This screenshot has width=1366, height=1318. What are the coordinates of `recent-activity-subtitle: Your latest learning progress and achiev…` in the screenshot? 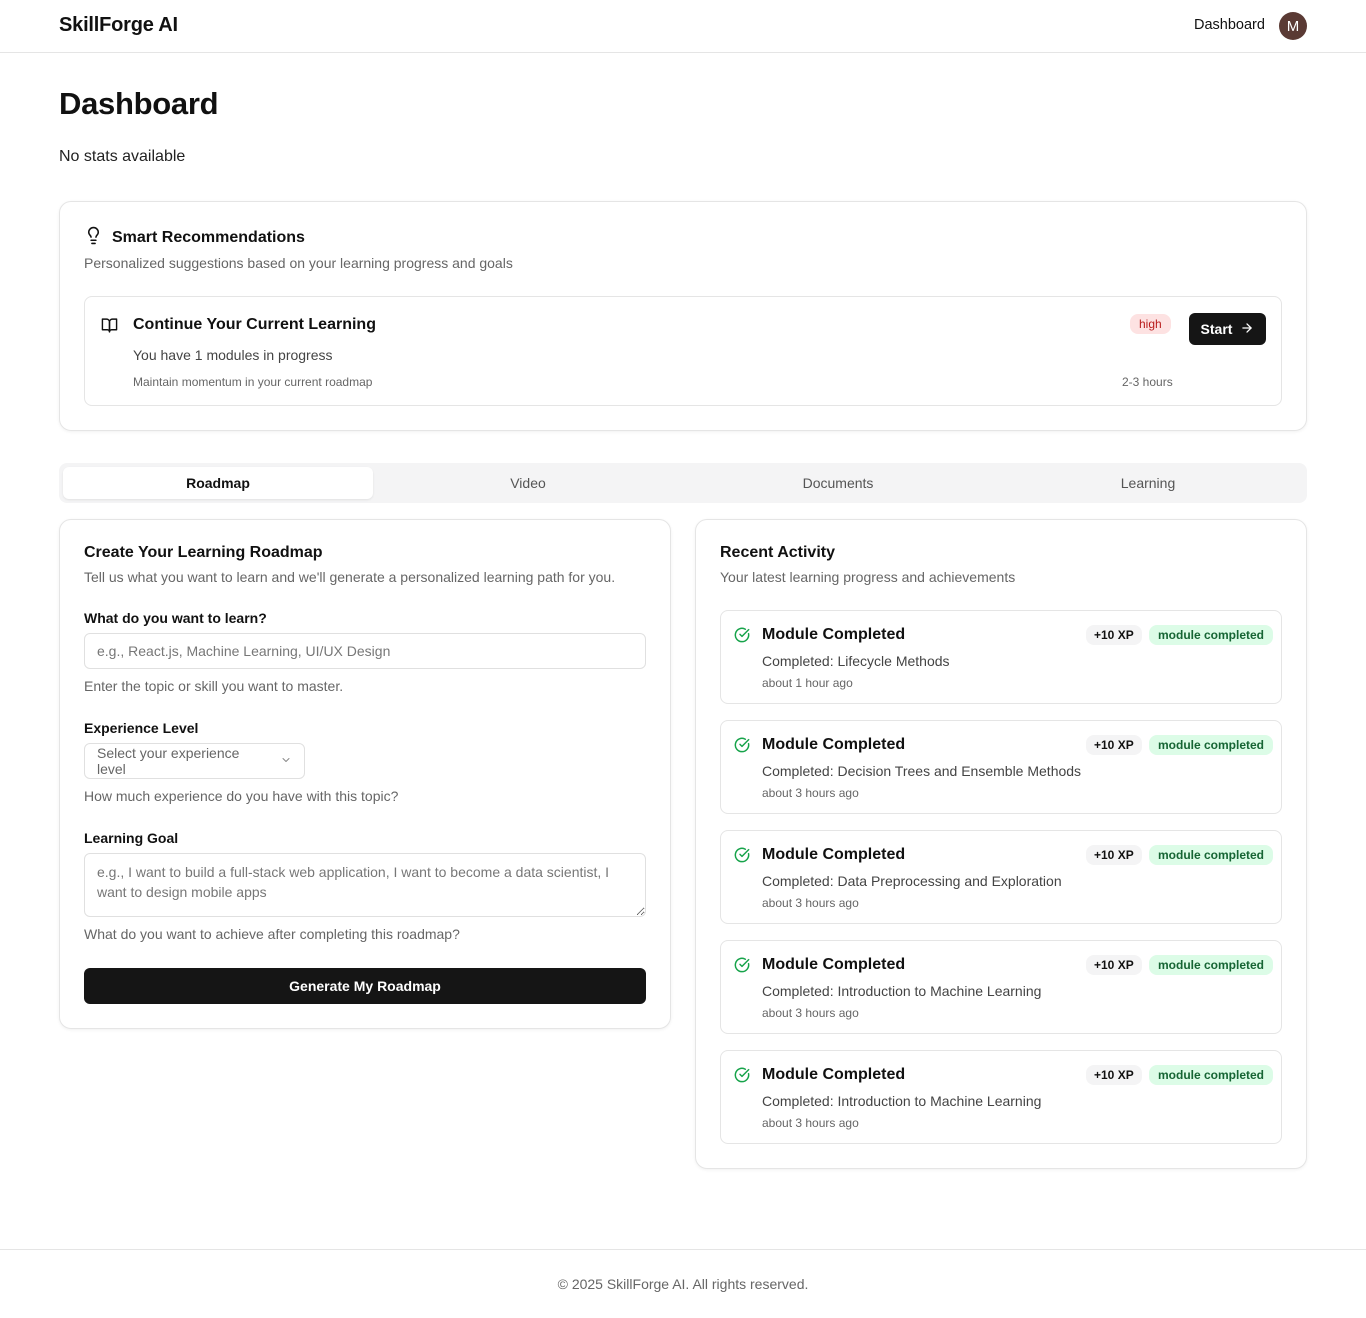 It's located at (868, 577).